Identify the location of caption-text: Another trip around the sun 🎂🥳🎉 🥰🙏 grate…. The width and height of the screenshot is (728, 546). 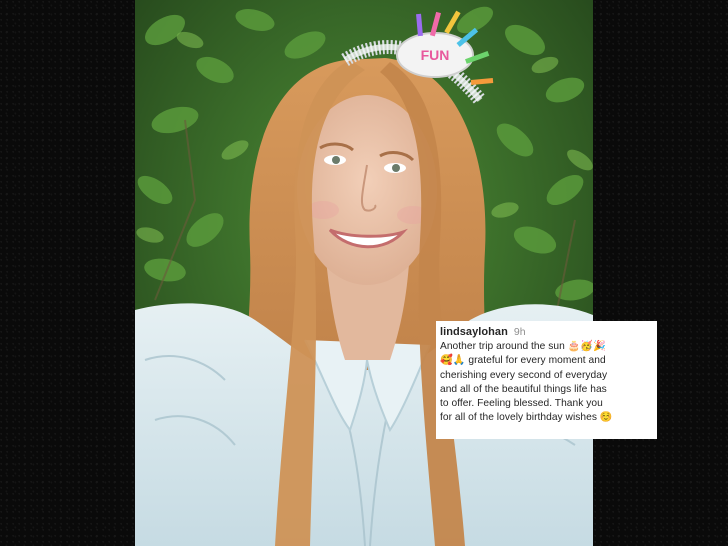
(546, 382).